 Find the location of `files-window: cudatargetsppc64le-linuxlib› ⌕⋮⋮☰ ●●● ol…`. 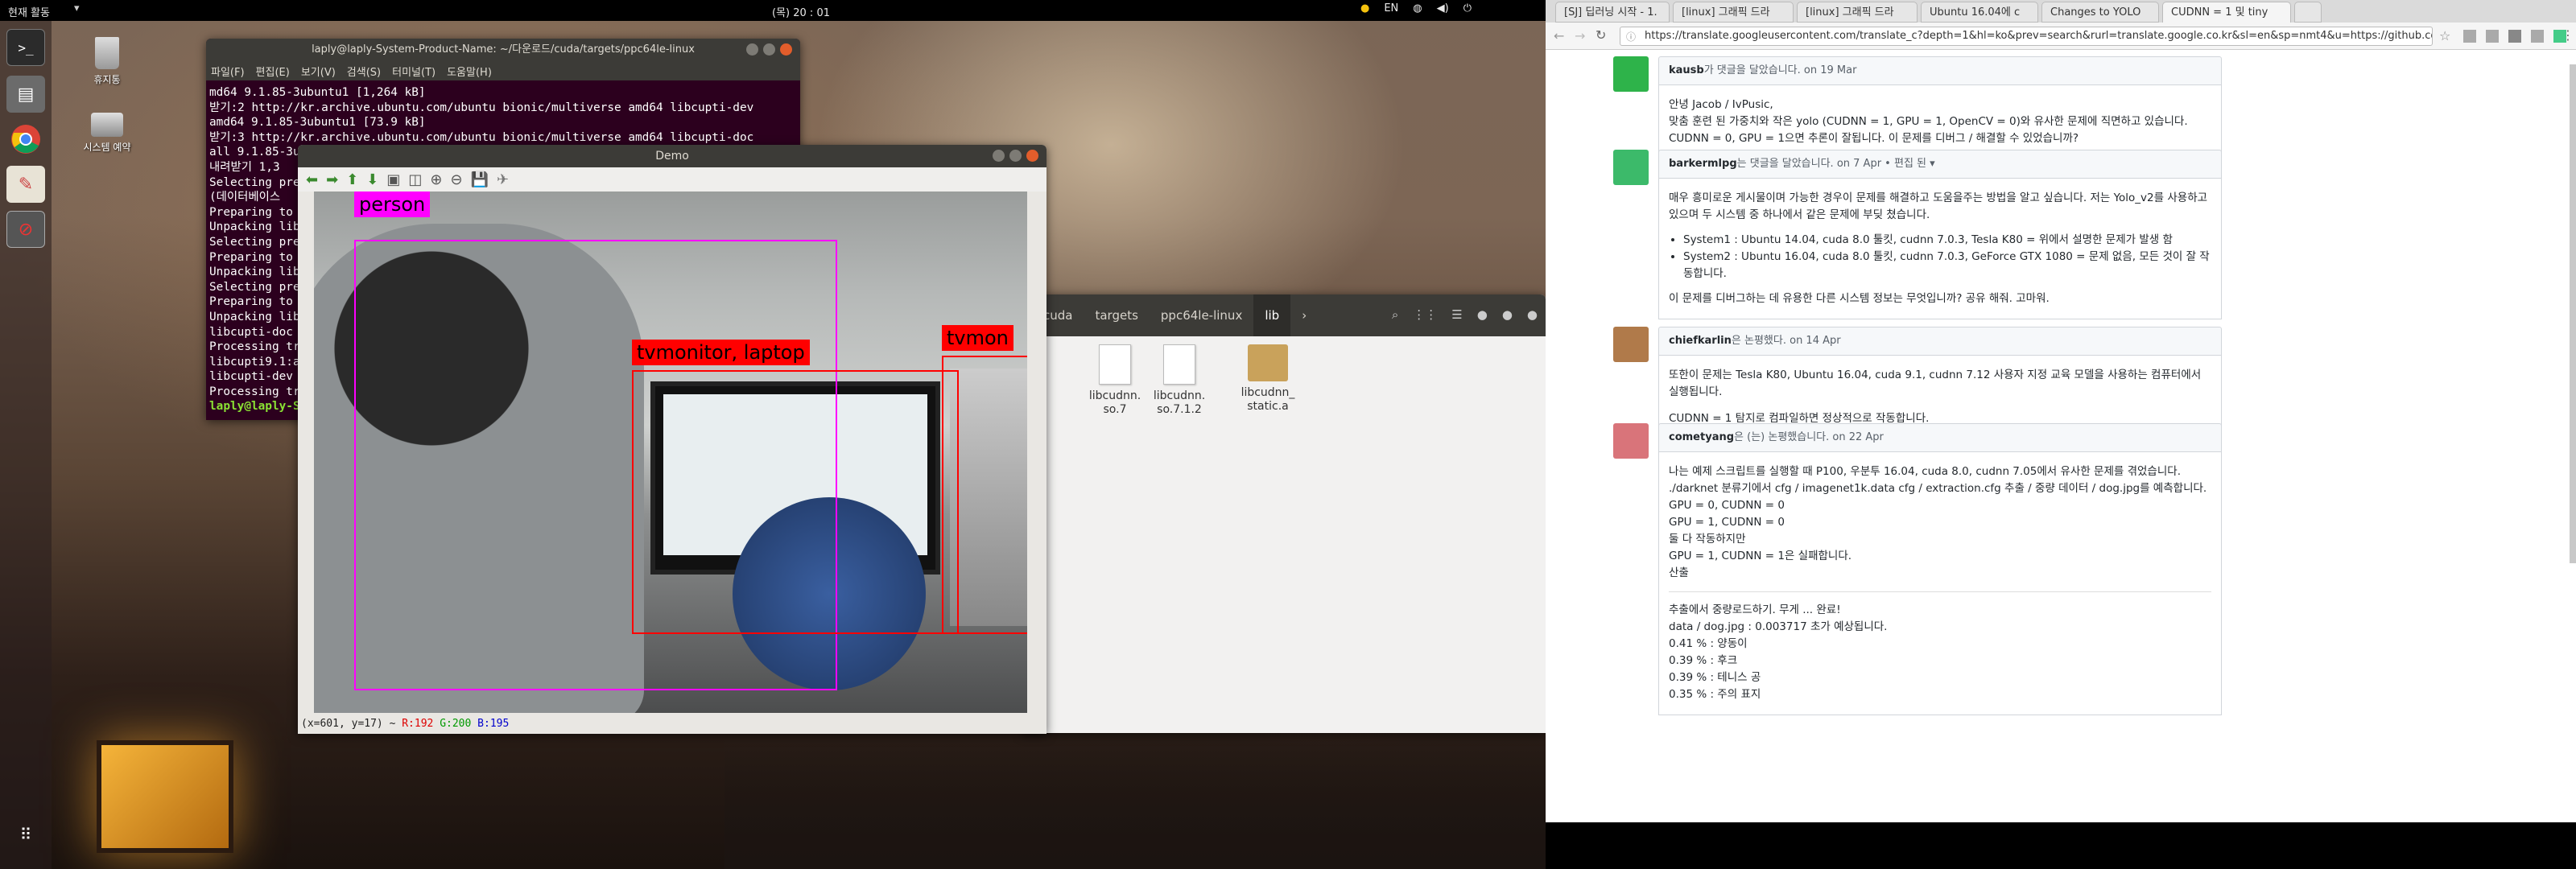

files-window: cudatargetsppc64le-linuxlib› ⌕⋮⋮☰ ●●● ol… is located at coordinates (1284, 513).